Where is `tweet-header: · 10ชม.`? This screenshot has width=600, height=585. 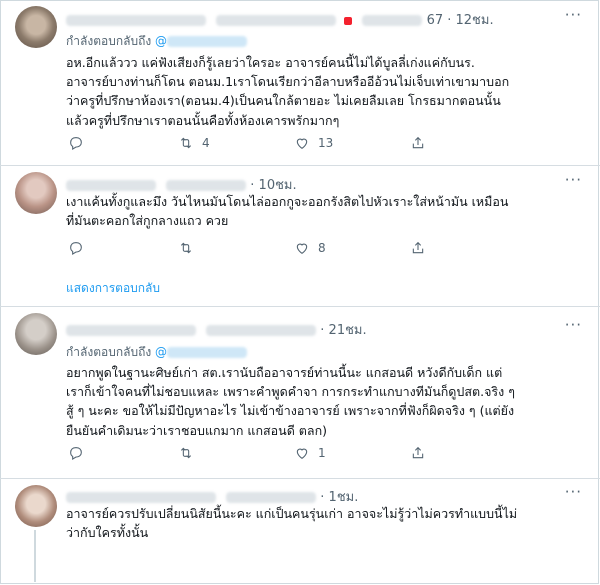
tweet-header: · 10ชม. is located at coordinates (181, 183).